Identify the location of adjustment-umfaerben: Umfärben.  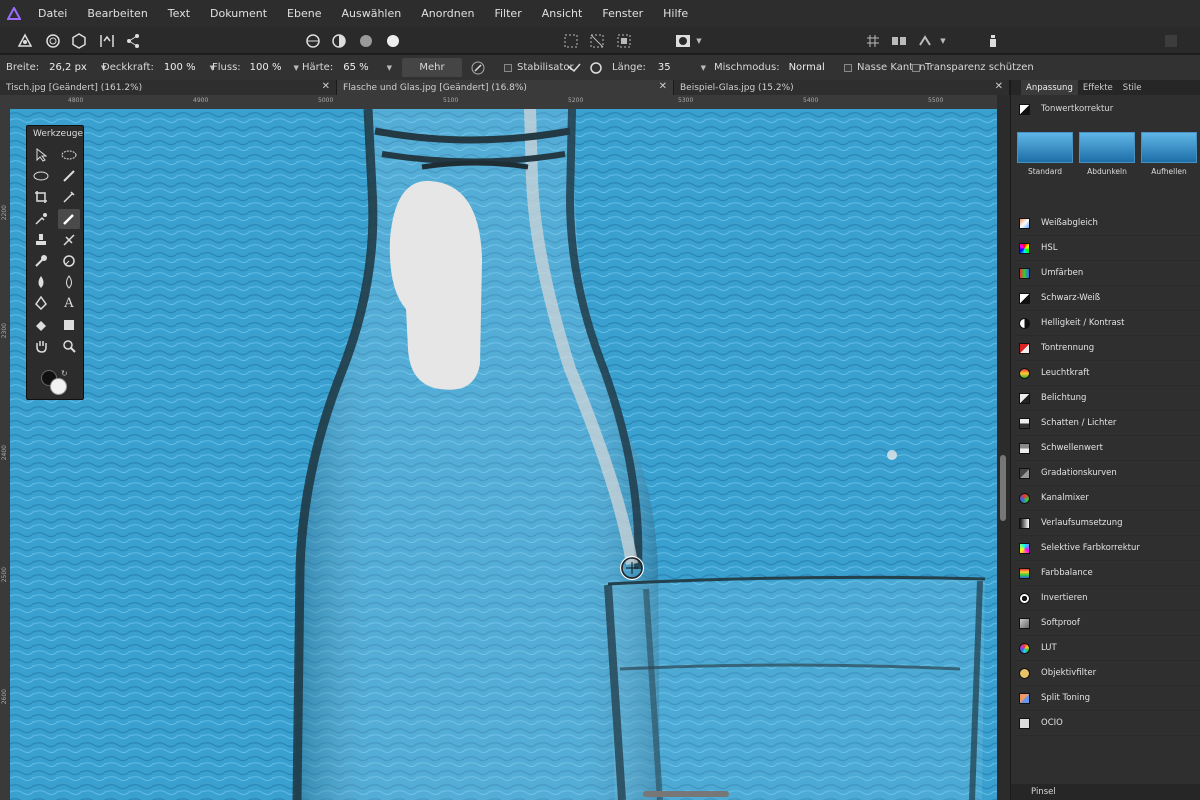
(1107, 273).